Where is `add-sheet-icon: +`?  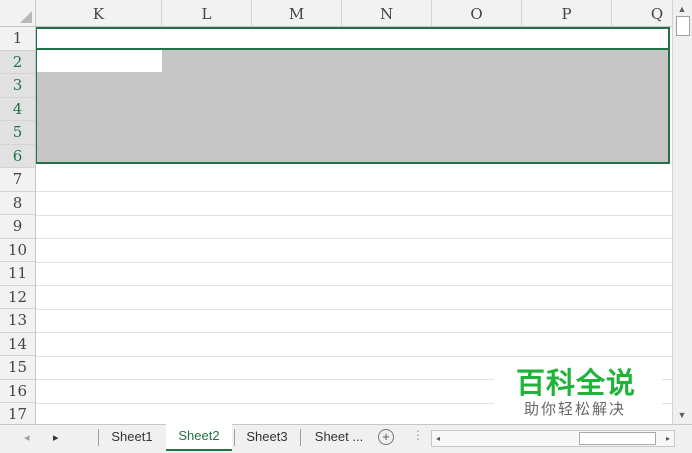
add-sheet-icon: + is located at coordinates (386, 437).